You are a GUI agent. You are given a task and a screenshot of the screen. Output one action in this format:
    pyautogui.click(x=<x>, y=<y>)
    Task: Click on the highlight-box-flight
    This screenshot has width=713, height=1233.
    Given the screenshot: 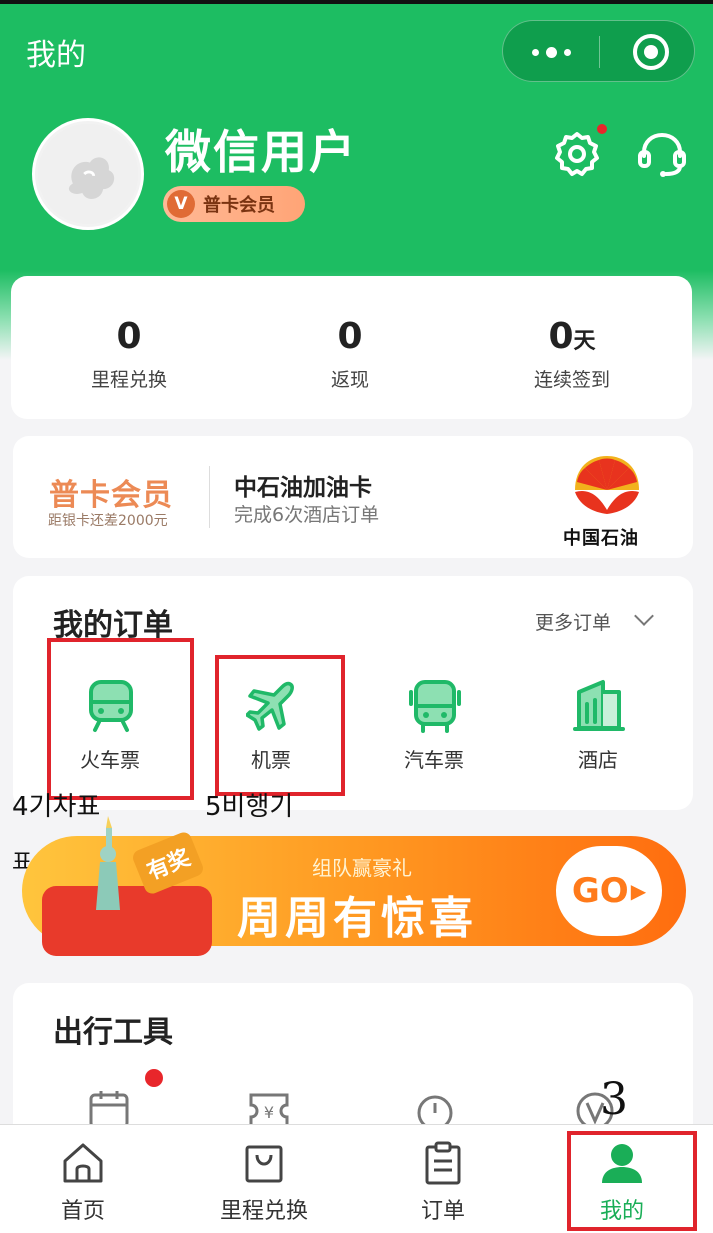 What is the action you would take?
    pyautogui.click(x=280, y=725)
    